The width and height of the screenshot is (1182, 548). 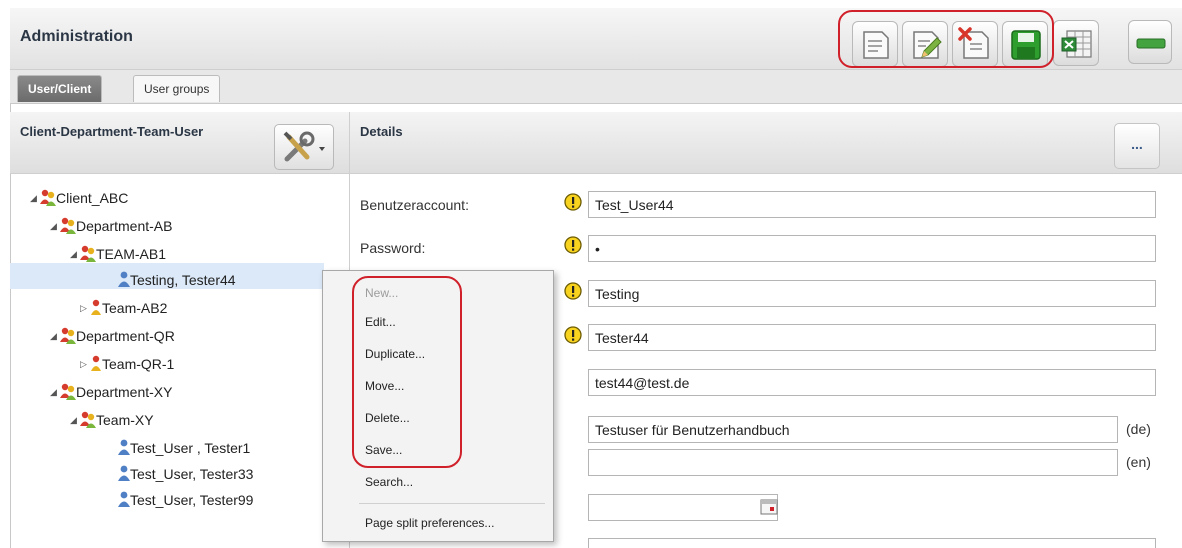 I want to click on save-button, so click(x=1025, y=44).